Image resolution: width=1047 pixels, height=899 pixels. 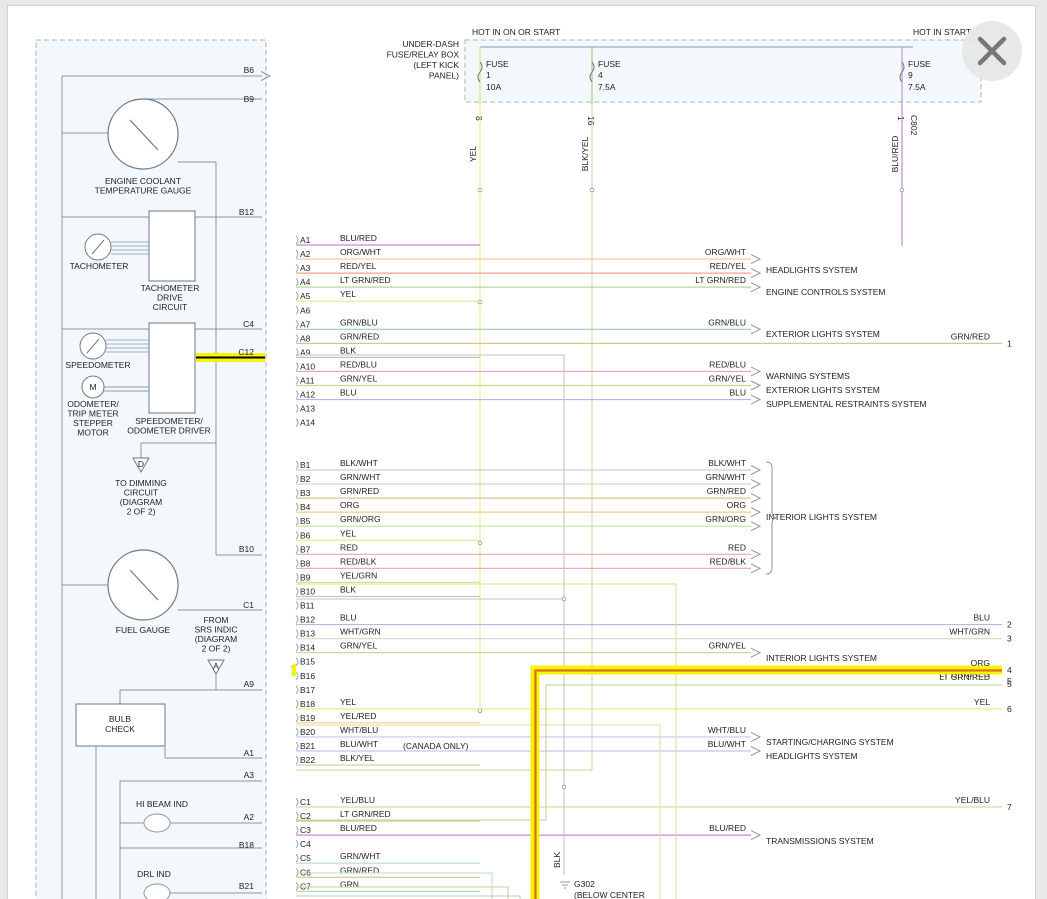 I want to click on connector-pin-C1: C1, so click(x=305, y=802).